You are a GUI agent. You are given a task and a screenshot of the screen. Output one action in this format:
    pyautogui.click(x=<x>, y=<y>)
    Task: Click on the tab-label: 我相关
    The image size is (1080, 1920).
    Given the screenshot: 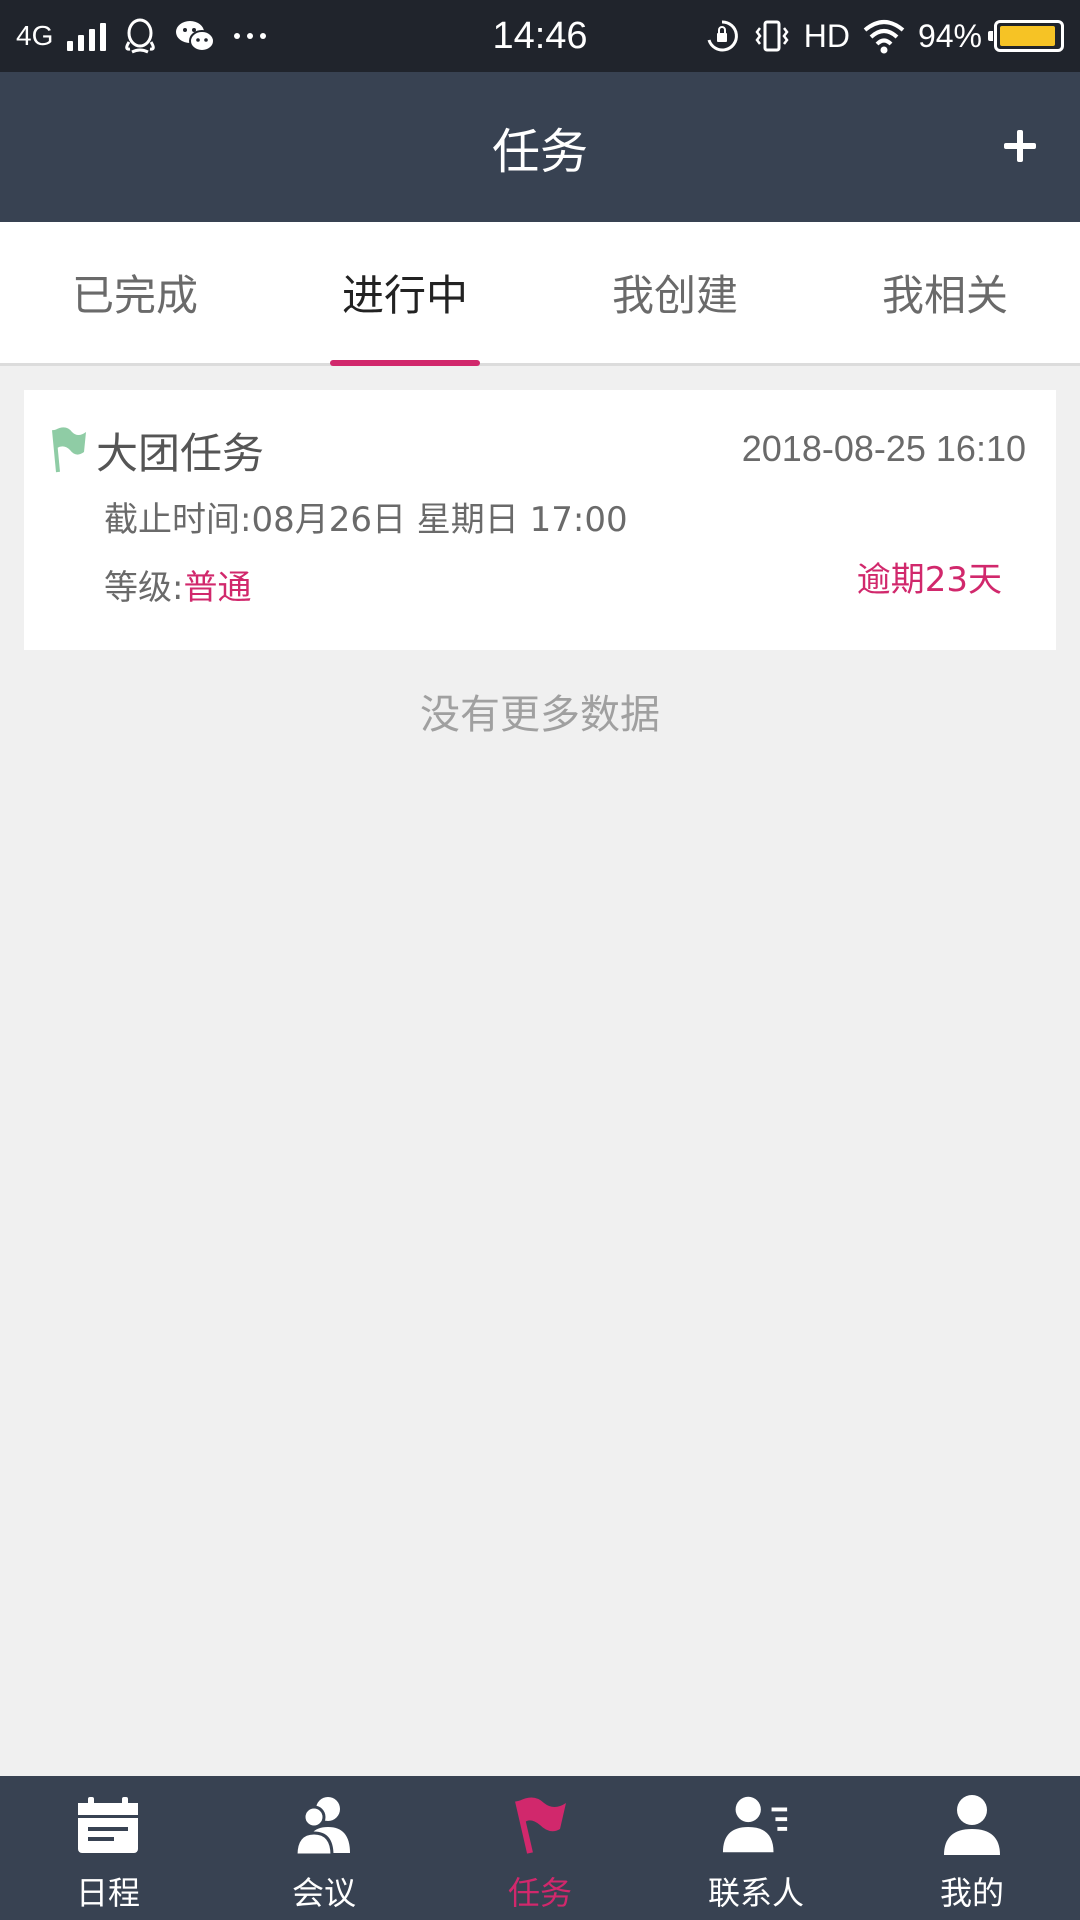 What is the action you would take?
    pyautogui.click(x=944, y=295)
    